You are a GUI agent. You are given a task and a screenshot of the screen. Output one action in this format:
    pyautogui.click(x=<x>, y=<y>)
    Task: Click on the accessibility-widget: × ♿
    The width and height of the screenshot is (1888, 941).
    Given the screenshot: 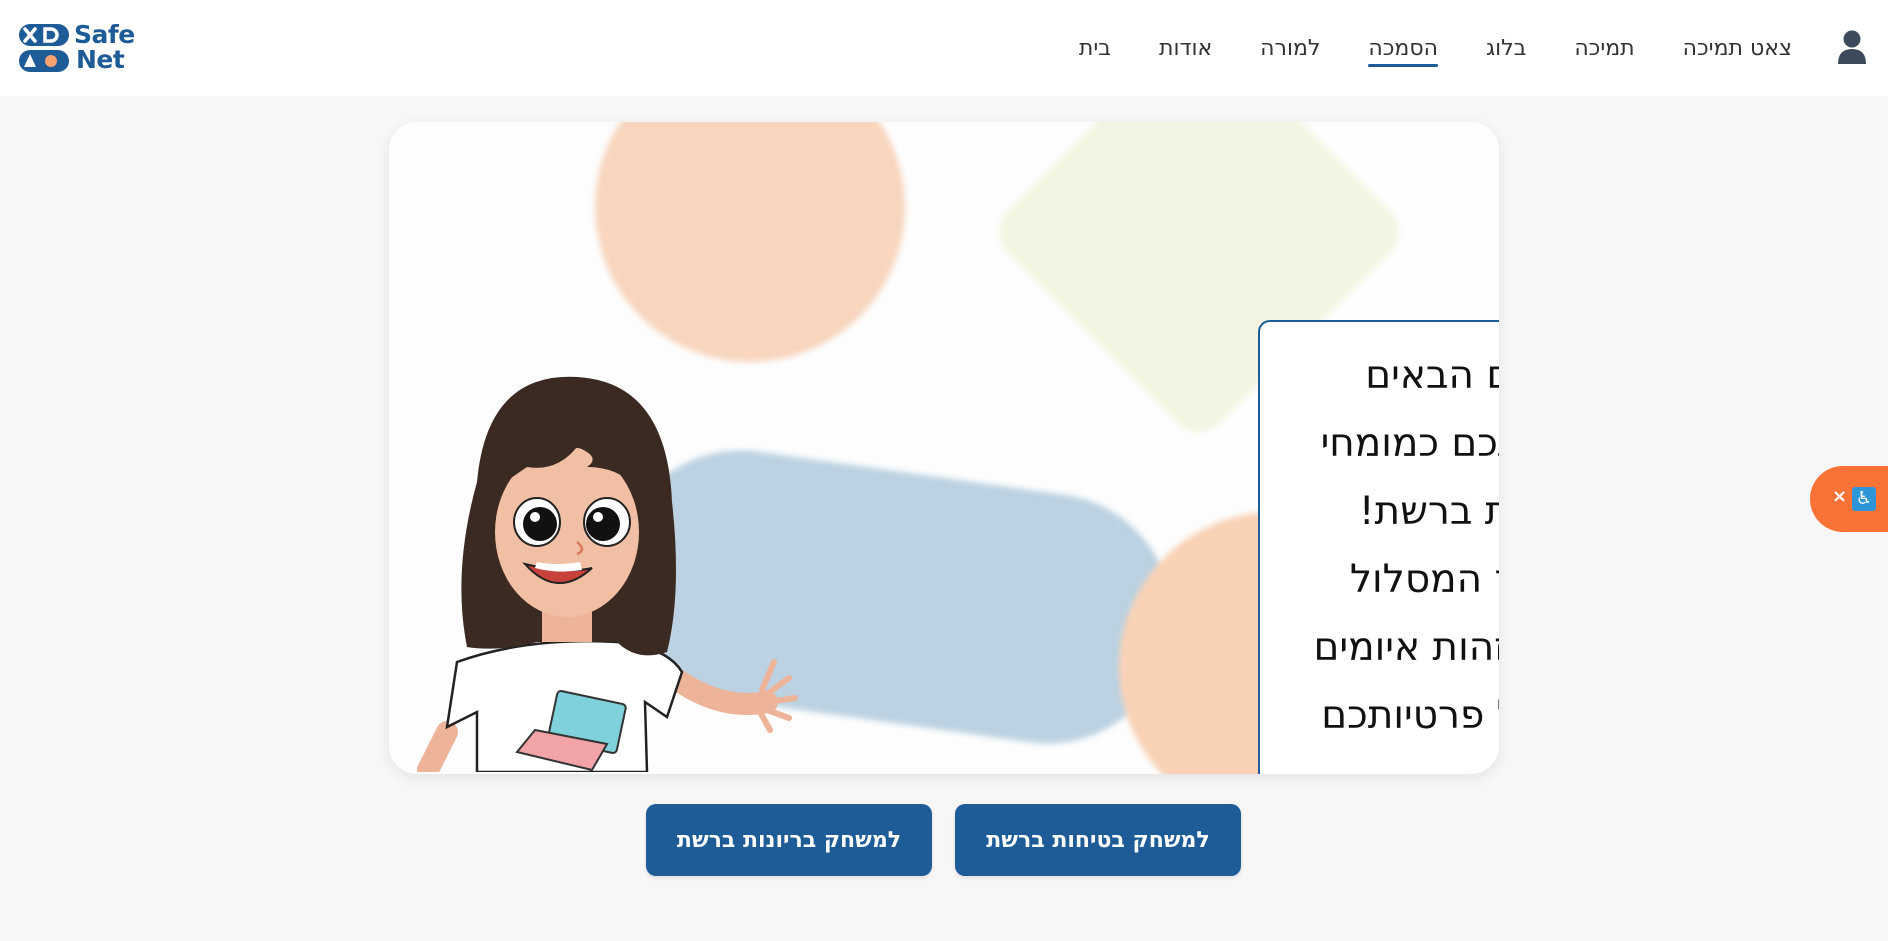 What is the action you would take?
    pyautogui.click(x=1849, y=499)
    